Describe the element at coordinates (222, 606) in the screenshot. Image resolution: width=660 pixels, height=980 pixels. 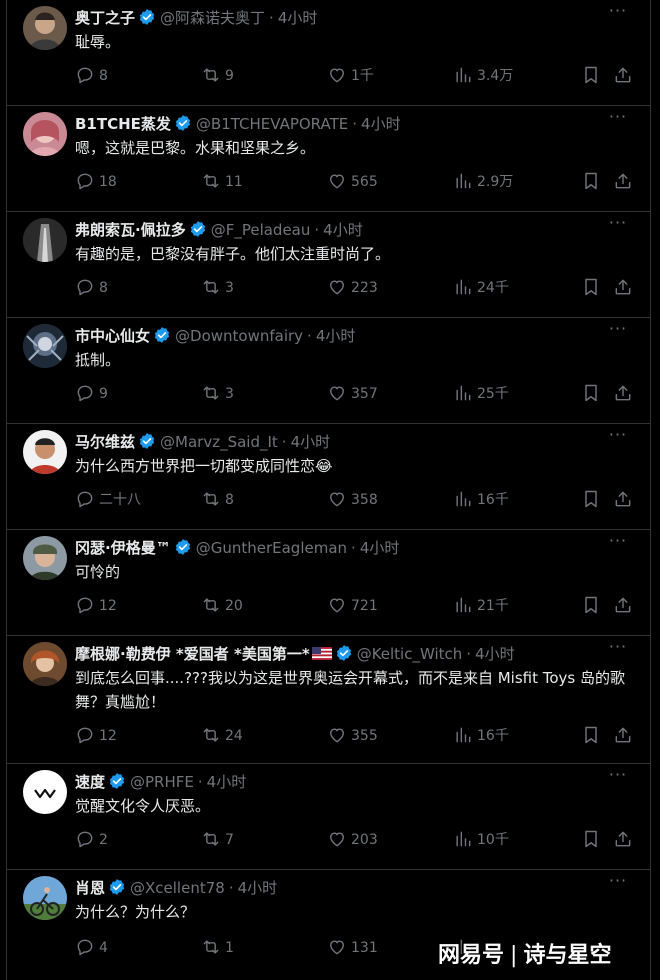
I see `retweet-button: 20` at that location.